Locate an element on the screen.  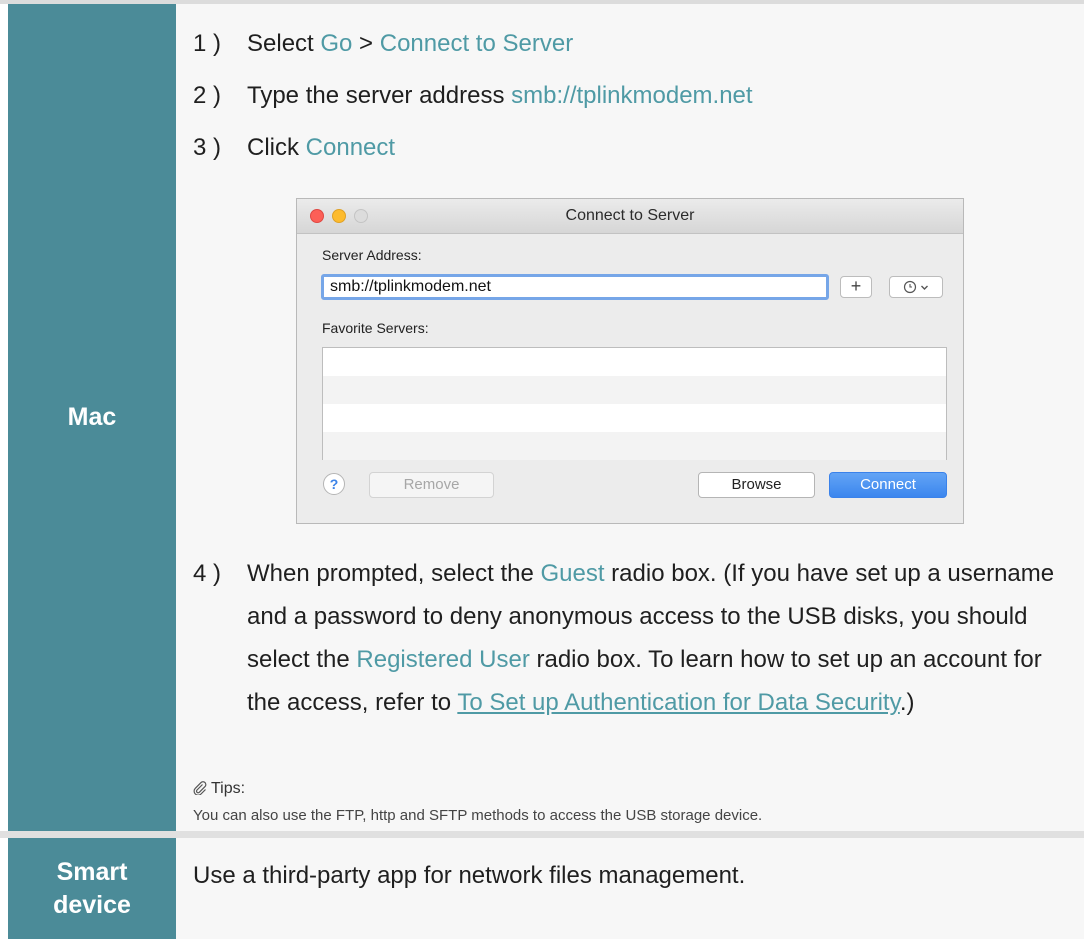
menu-go: Go is located at coordinates (336, 43).